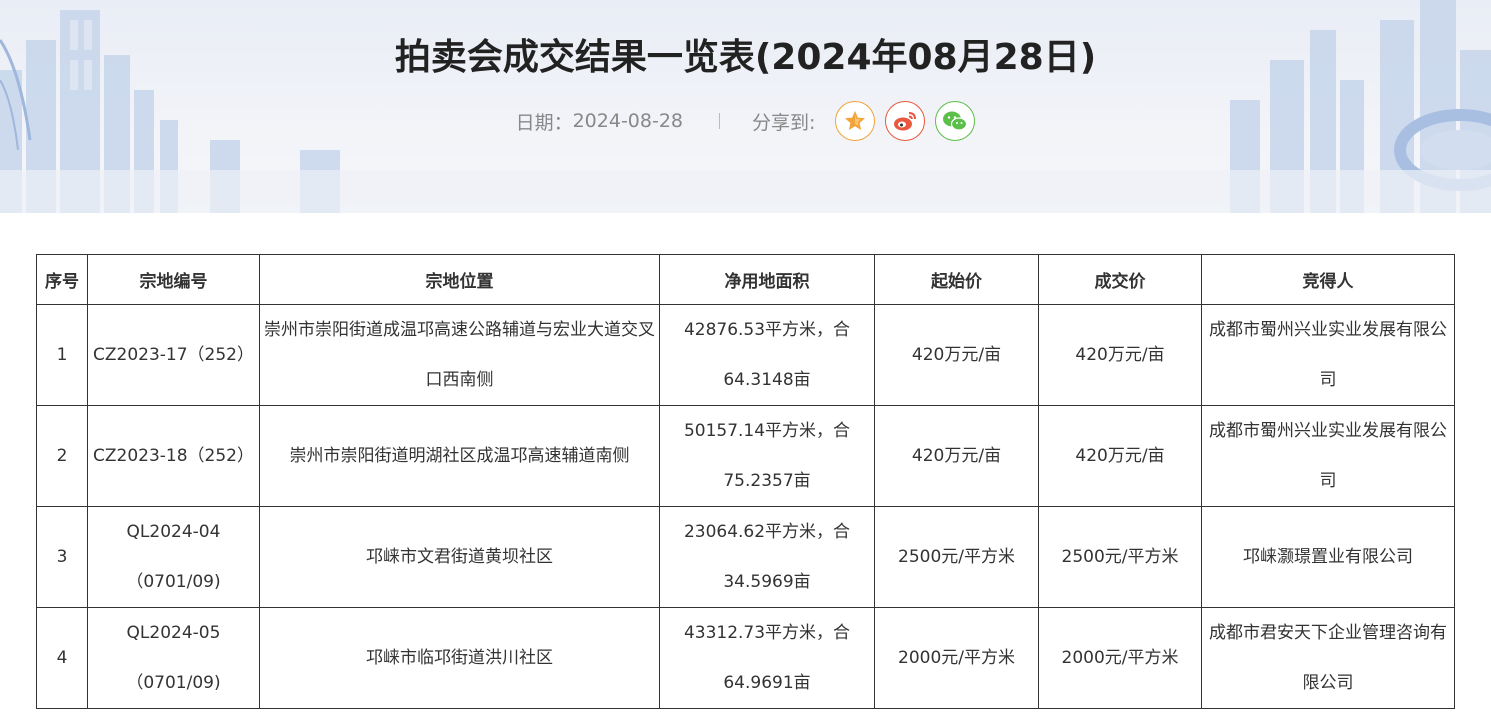  What do you see at coordinates (1328, 658) in the screenshot?
I see `cell-winner: 成都市君安天下企业管理咨询有限公司` at bounding box center [1328, 658].